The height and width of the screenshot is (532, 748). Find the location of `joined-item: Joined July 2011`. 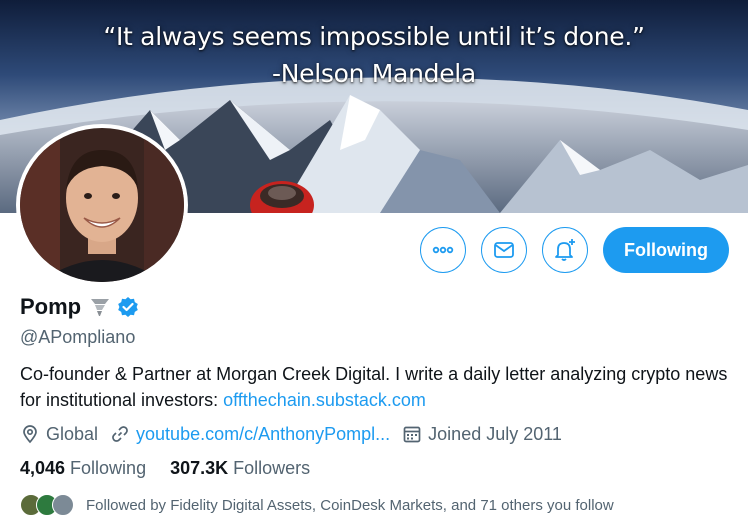

joined-item: Joined July 2011 is located at coordinates (482, 434).